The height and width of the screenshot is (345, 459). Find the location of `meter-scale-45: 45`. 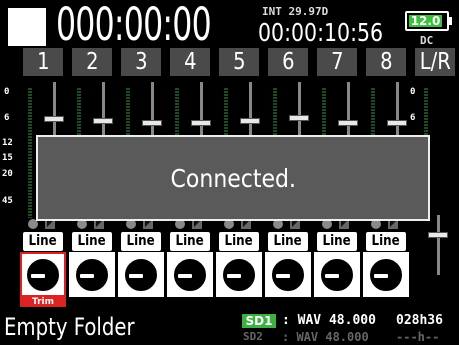

meter-scale-45: 45 is located at coordinates (7, 201).